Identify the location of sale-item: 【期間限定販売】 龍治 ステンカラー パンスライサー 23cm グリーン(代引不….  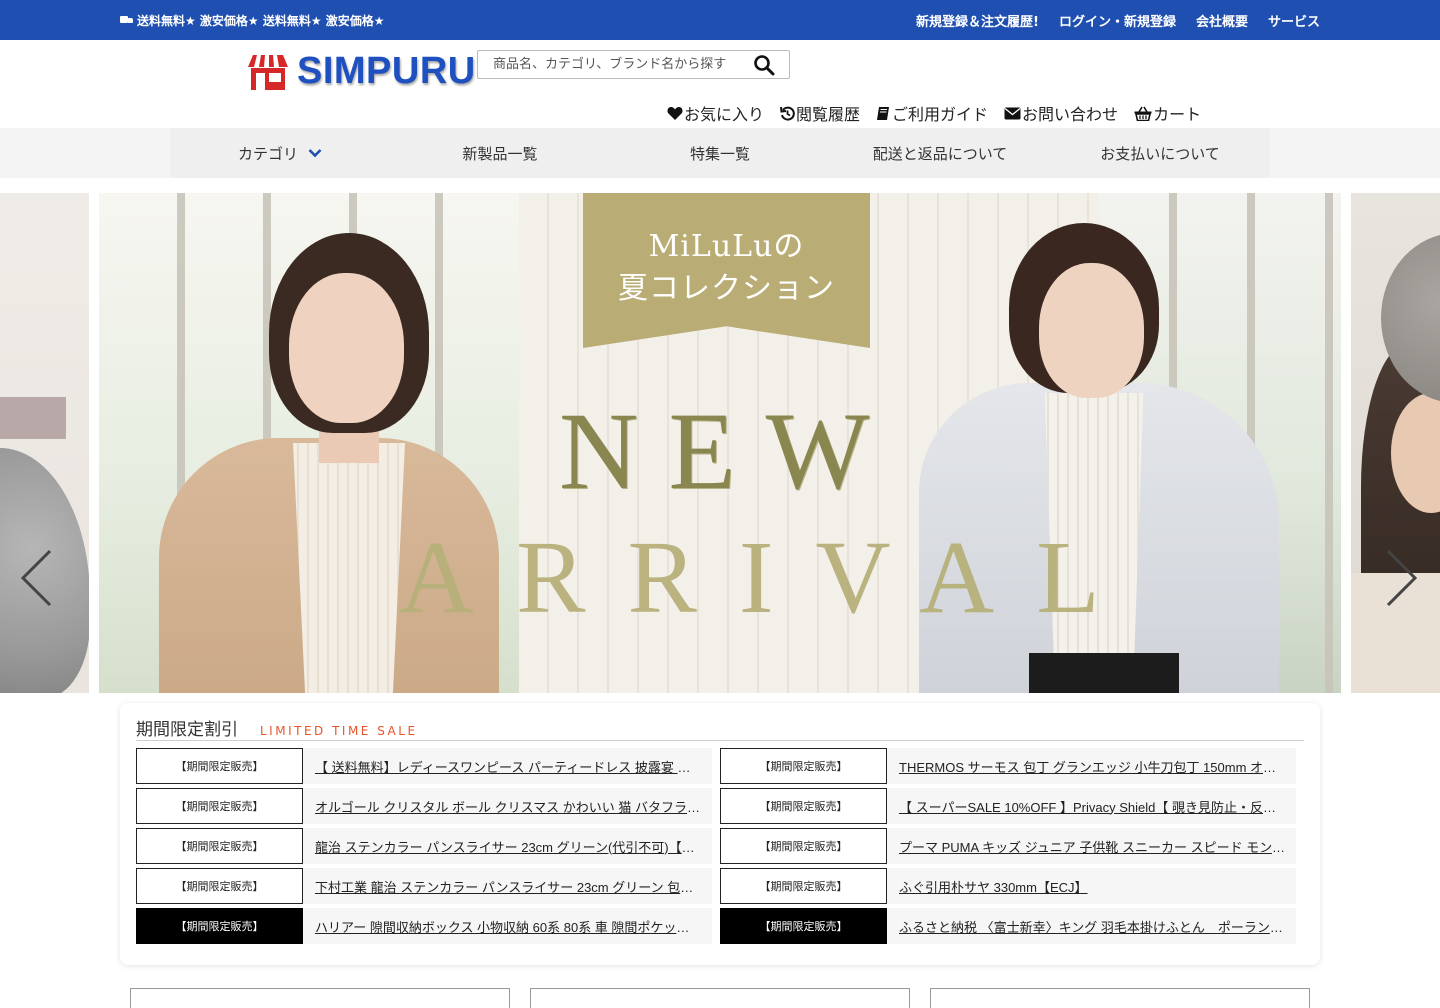
(428, 846).